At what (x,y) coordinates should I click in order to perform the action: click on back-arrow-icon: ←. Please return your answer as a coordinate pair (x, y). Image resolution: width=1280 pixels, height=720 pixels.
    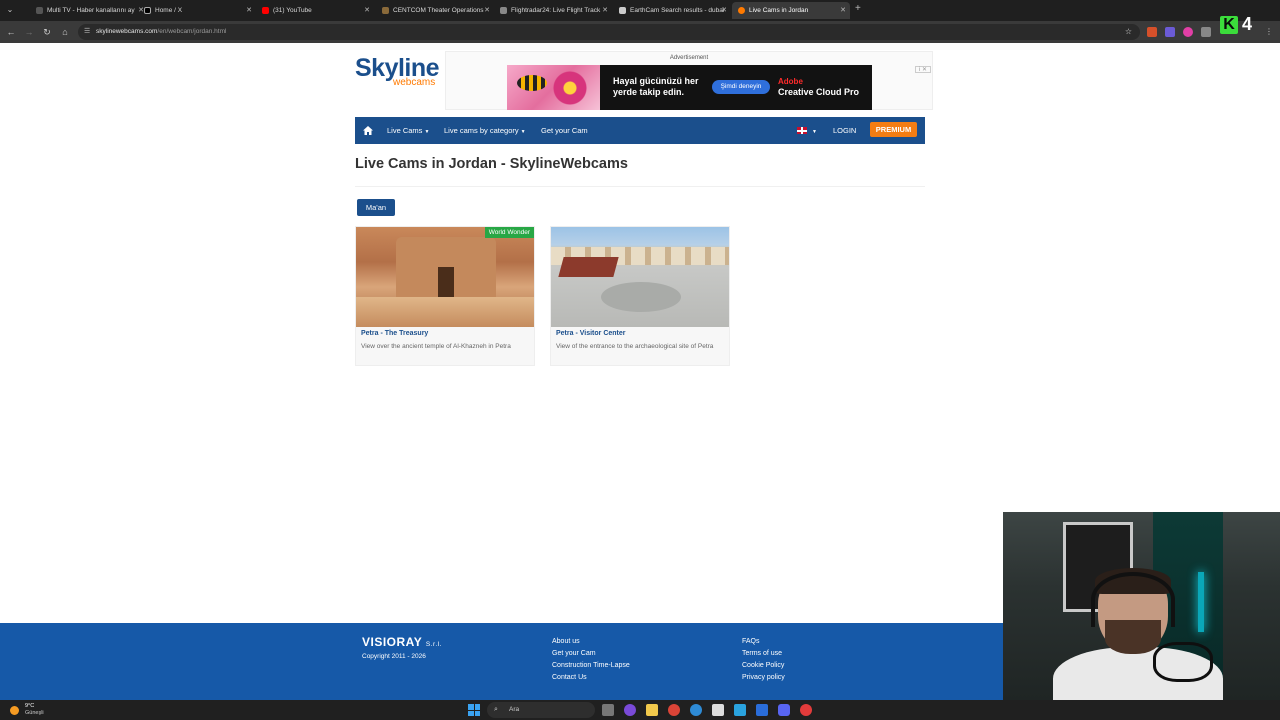
    Looking at the image, I should click on (11, 32).